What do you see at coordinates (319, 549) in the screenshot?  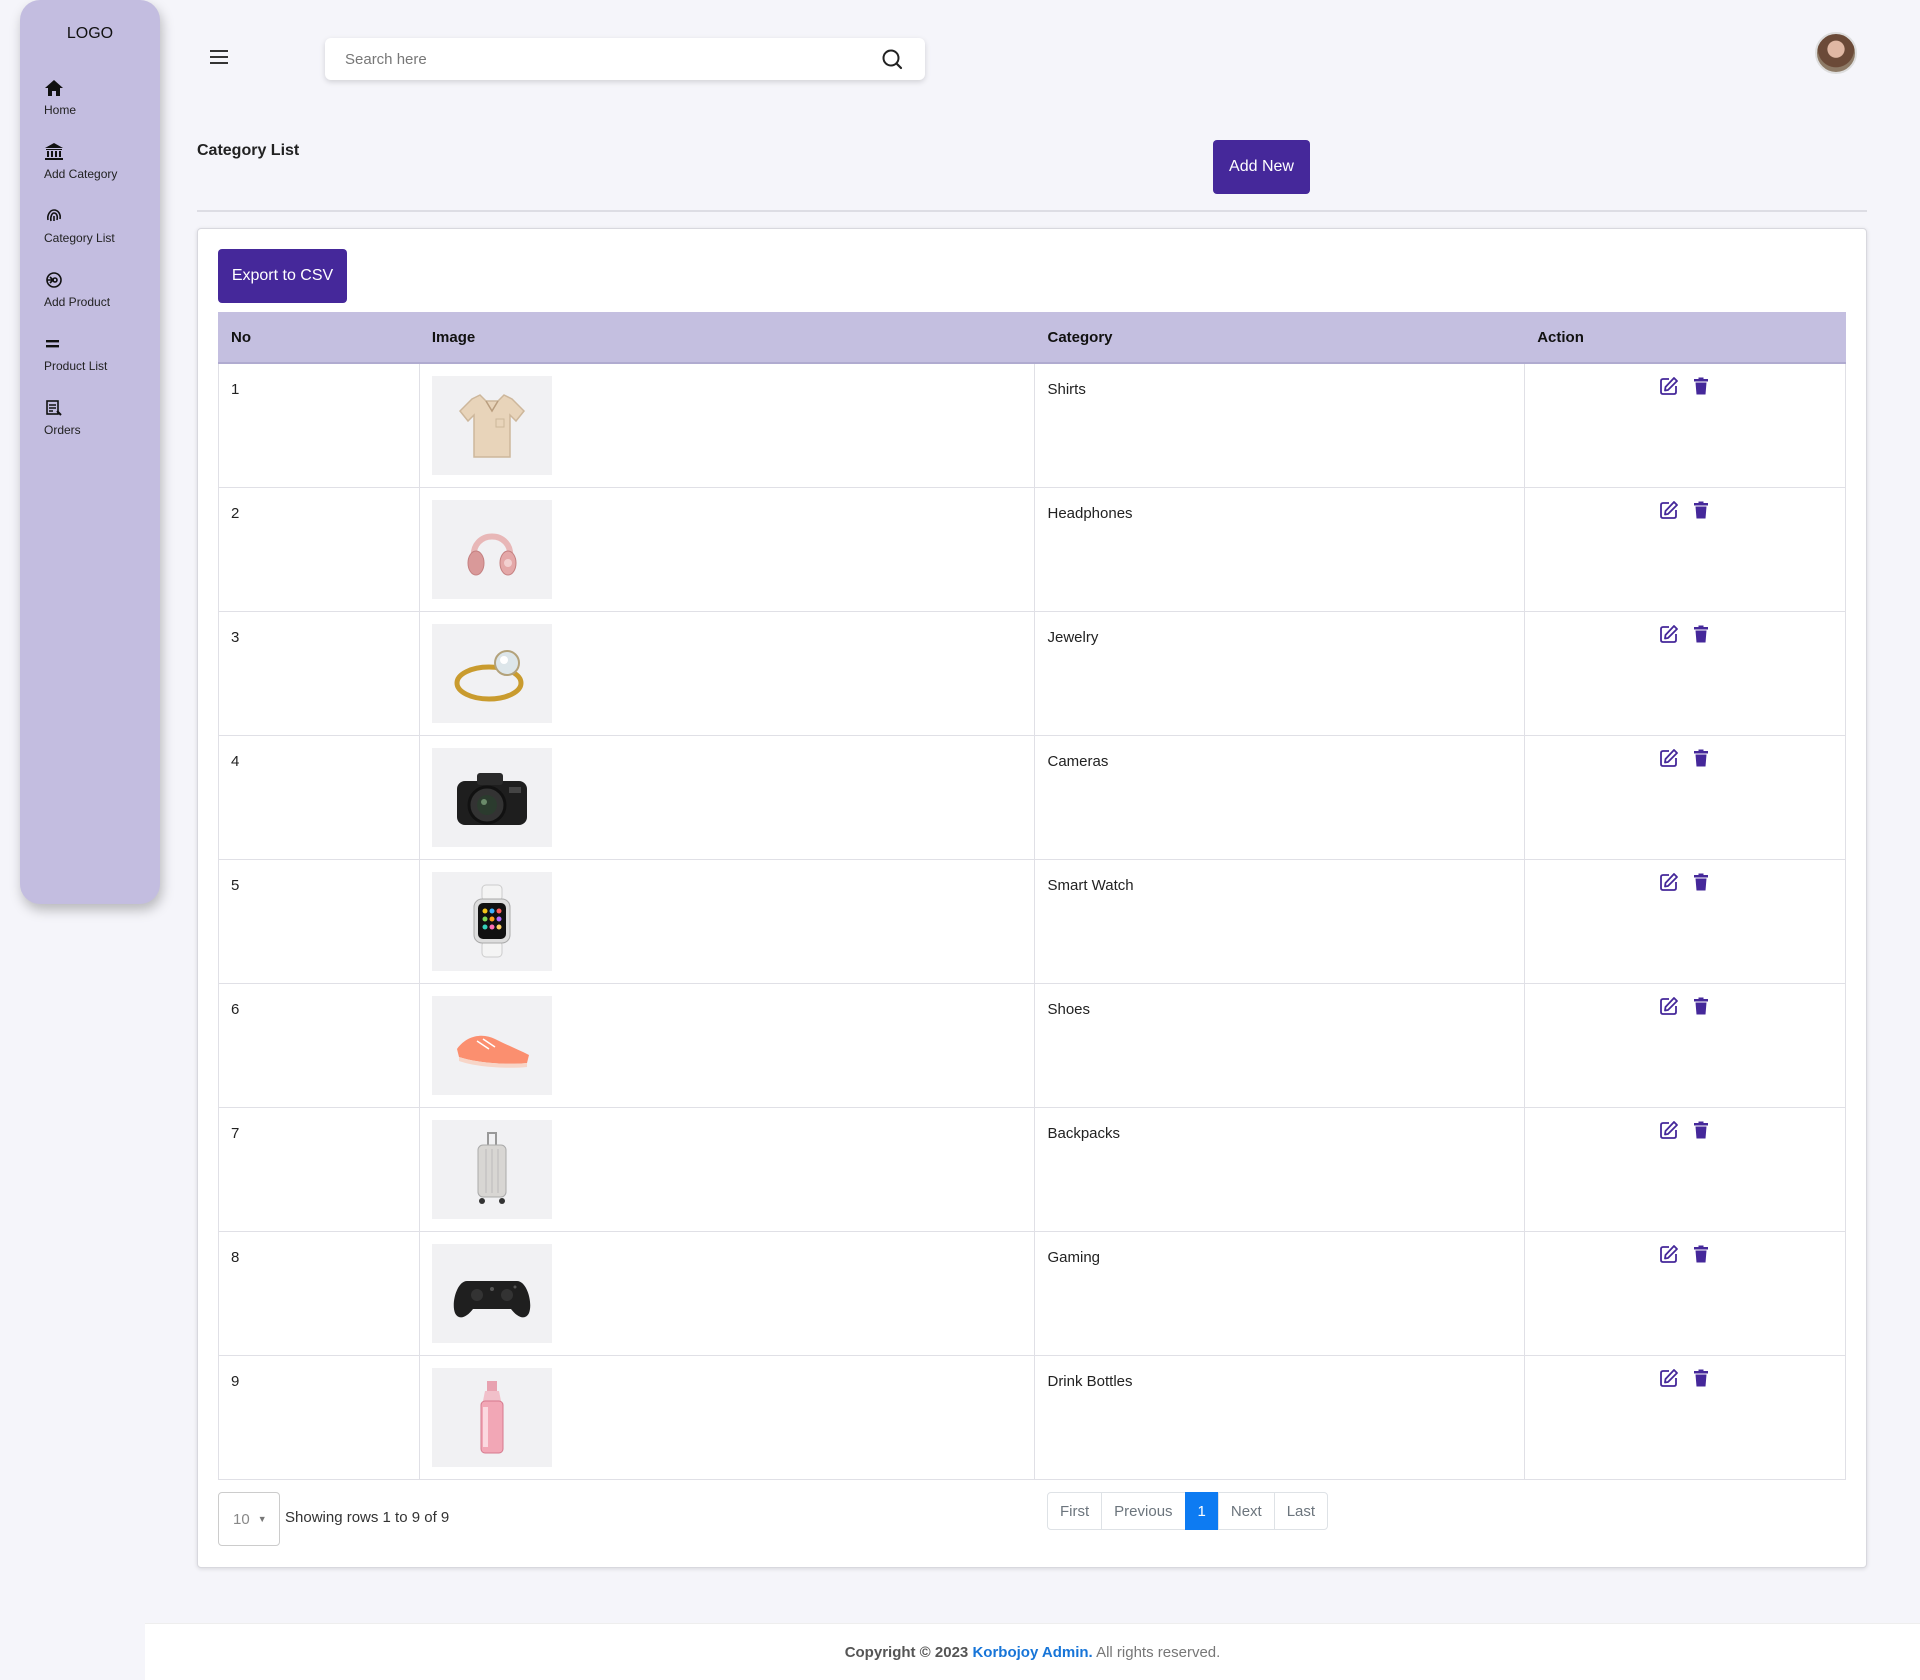 I see `row-number: 2` at bounding box center [319, 549].